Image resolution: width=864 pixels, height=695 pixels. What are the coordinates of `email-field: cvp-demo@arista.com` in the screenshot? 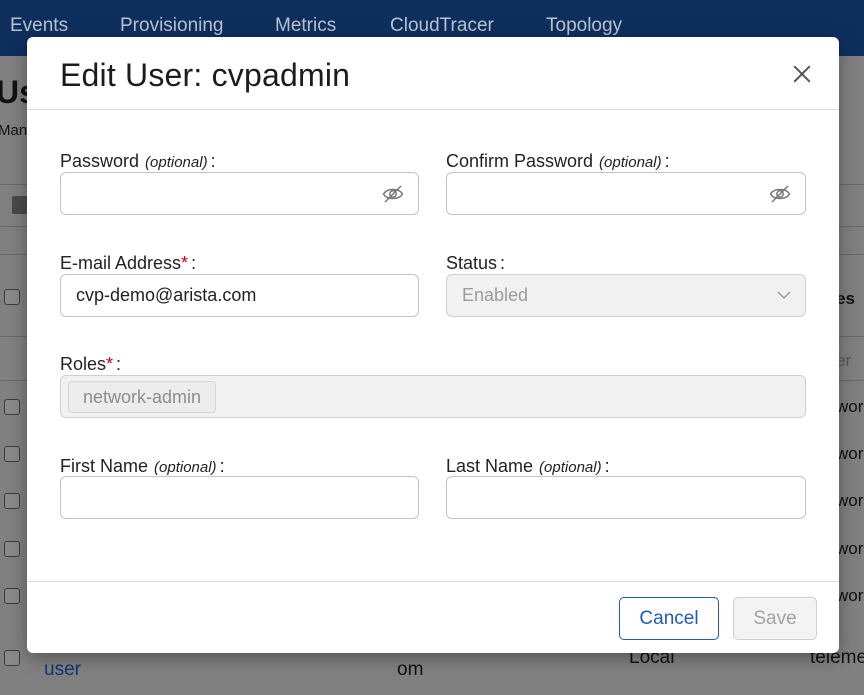 It's located at (239, 295).